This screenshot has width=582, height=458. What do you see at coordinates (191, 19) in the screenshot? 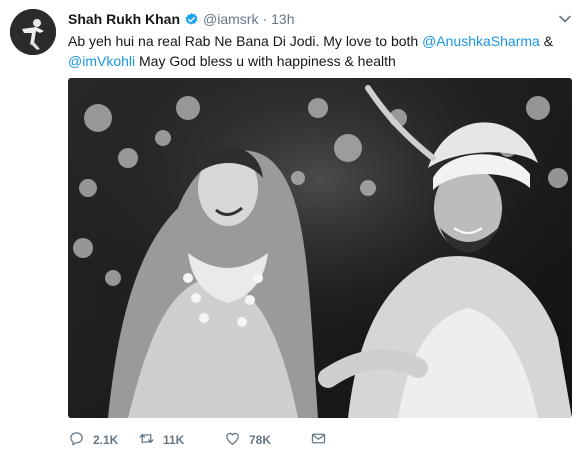
I see `verified-badge-icon` at bounding box center [191, 19].